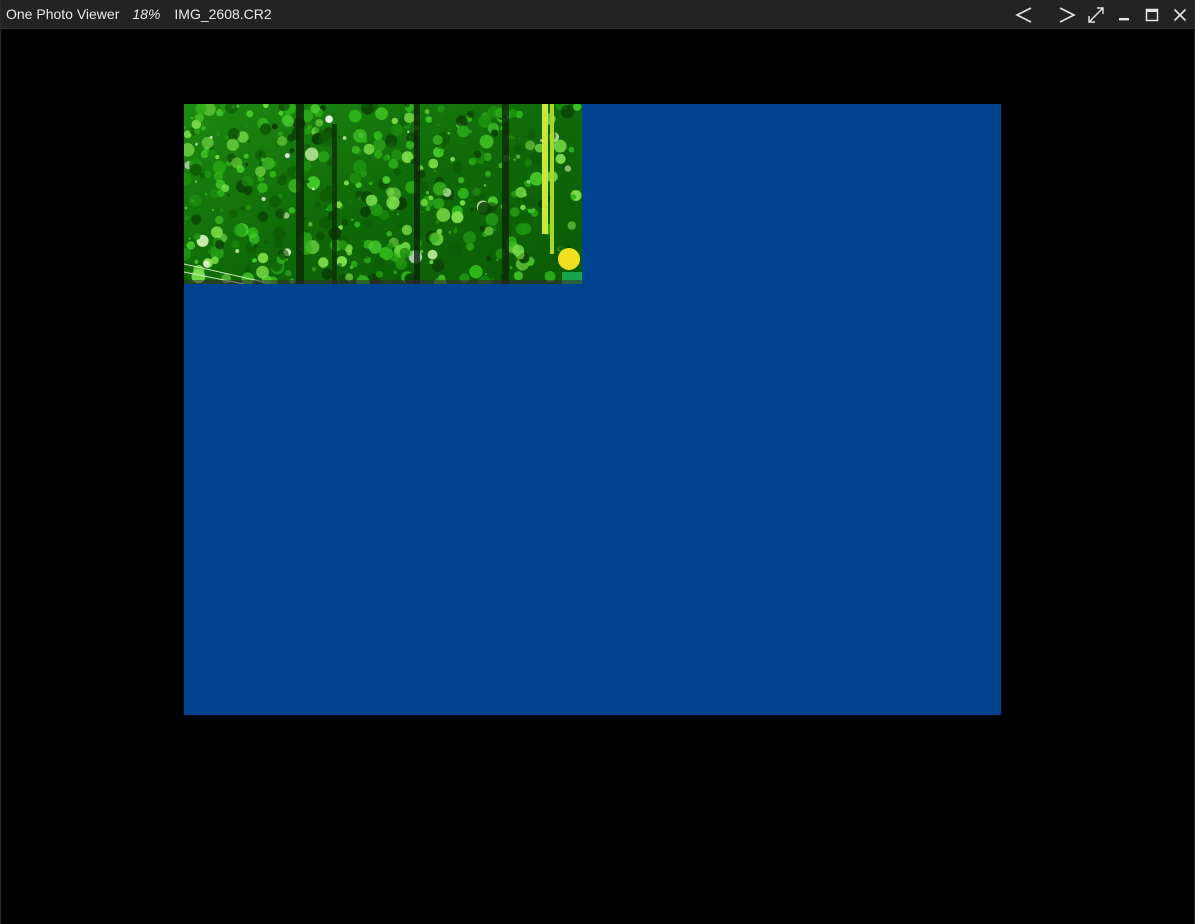 The width and height of the screenshot is (1195, 924). I want to click on window-controls, so click(1095, 14).